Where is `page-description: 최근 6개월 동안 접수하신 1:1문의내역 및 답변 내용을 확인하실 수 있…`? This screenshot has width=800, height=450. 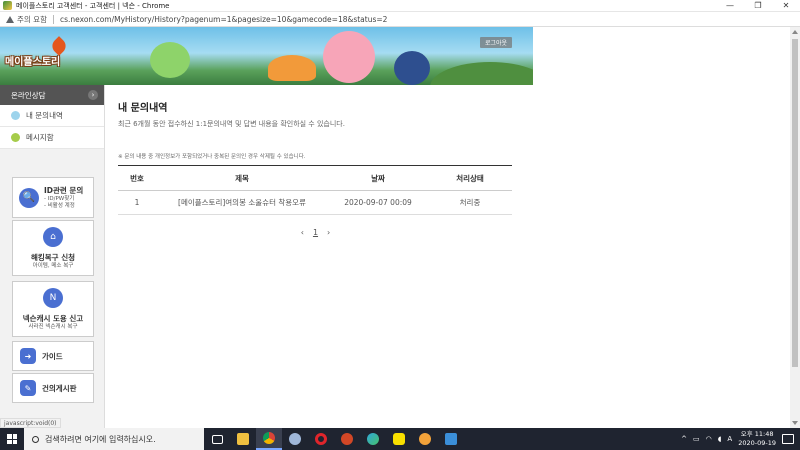
page-description: 최근 6개월 동안 접수하신 1:1문의내역 및 답변 내용을 확인하실 수 있… is located at coordinates (231, 124).